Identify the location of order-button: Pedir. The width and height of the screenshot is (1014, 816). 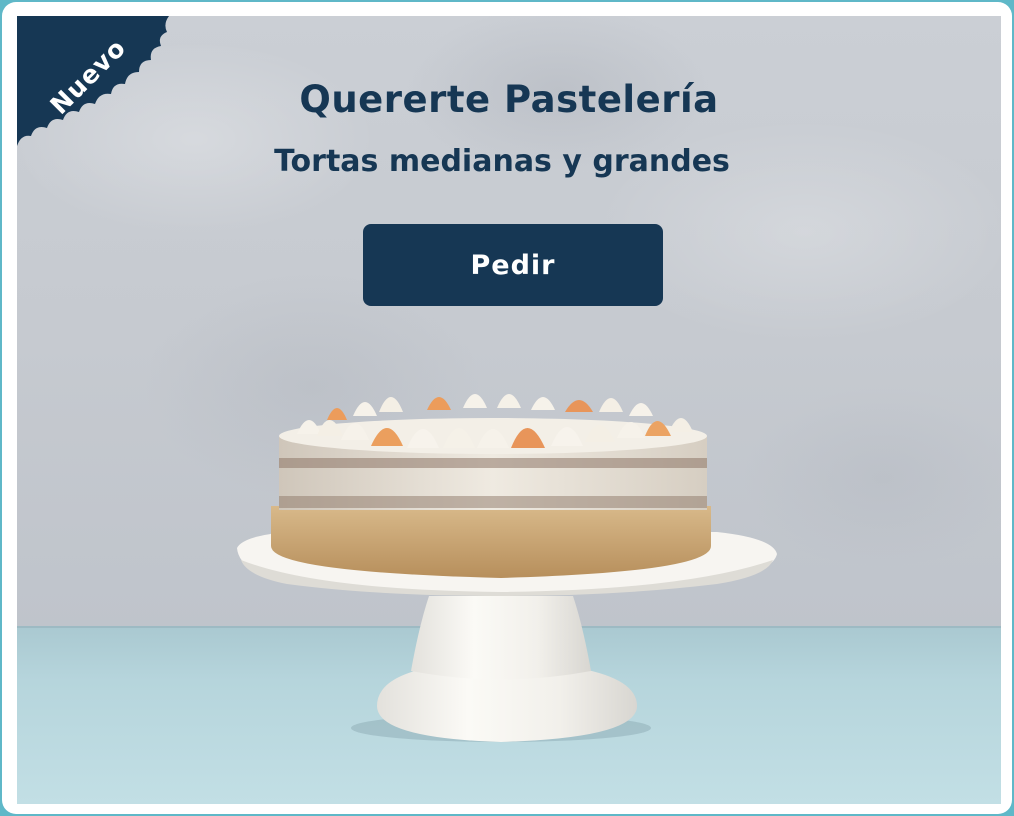
(513, 265).